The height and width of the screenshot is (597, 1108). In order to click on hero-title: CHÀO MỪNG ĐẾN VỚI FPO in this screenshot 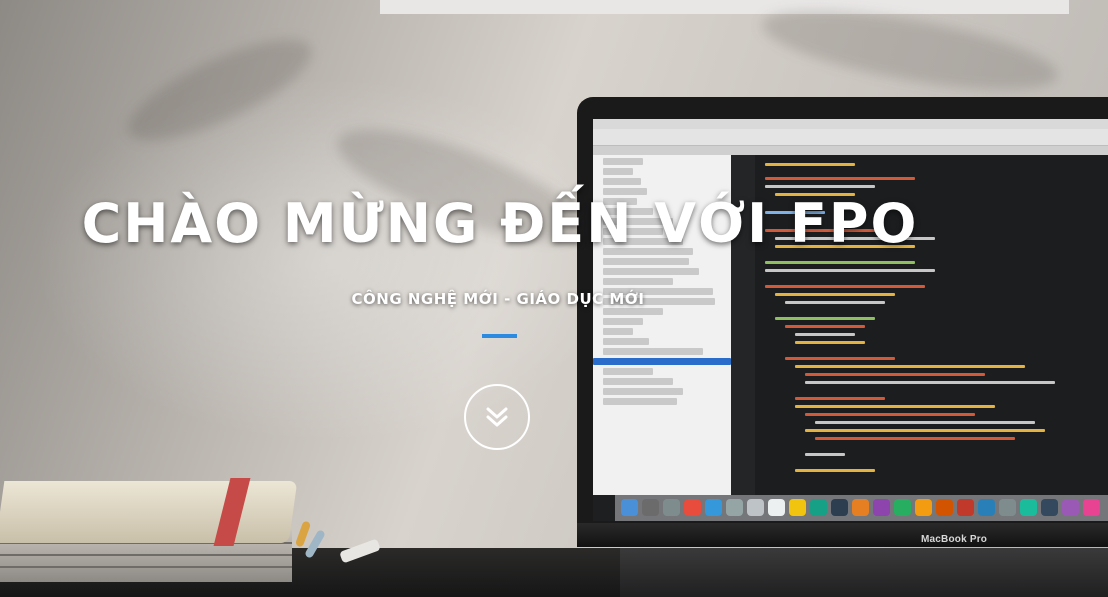, I will do `click(500, 223)`.